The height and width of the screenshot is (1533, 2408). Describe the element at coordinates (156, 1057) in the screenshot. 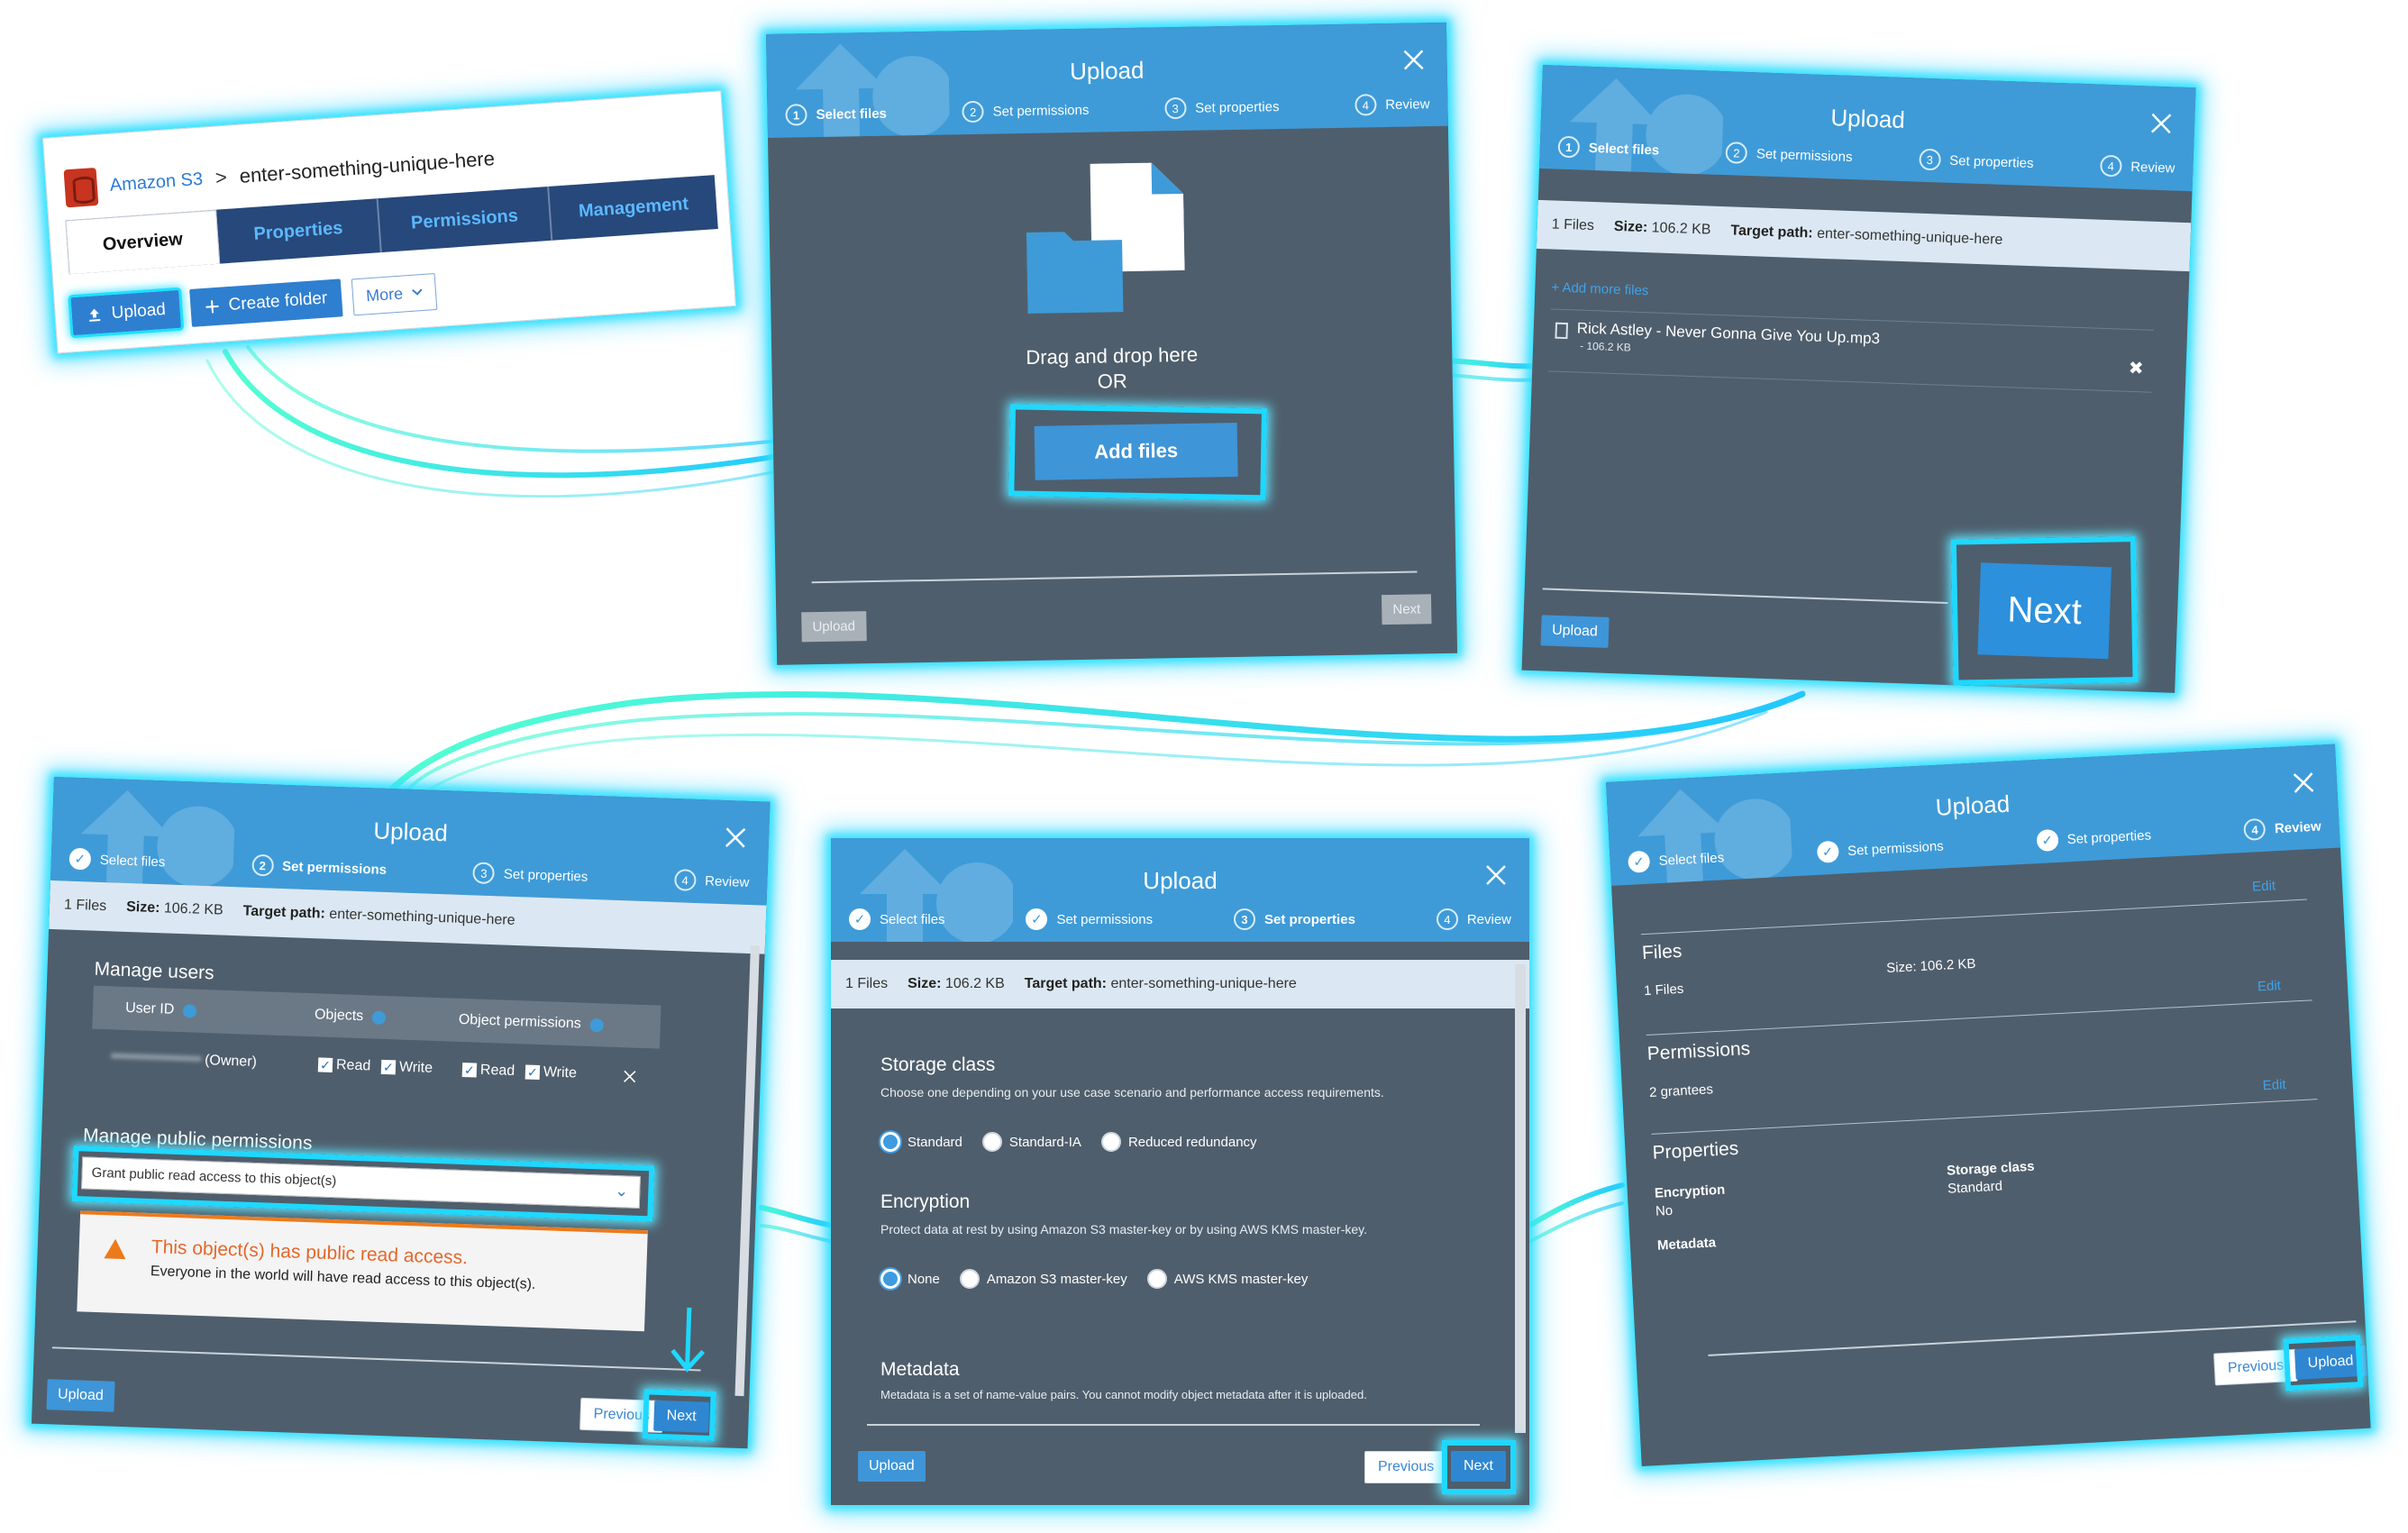

I see `redacted-user-id` at that location.